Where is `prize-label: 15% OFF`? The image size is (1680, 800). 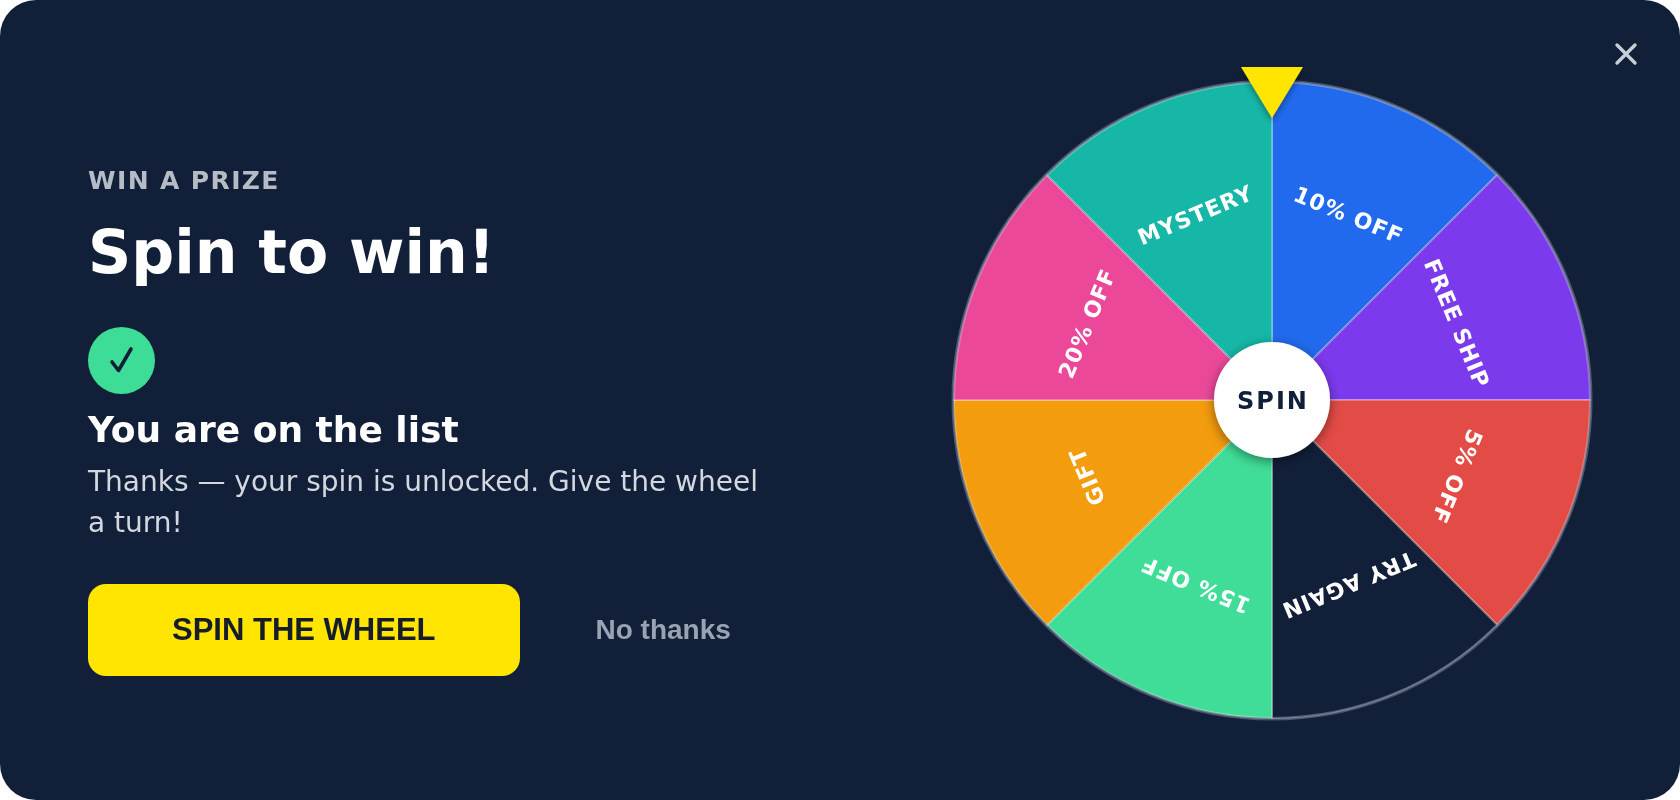 prize-label: 15% OFF is located at coordinates (1195, 585).